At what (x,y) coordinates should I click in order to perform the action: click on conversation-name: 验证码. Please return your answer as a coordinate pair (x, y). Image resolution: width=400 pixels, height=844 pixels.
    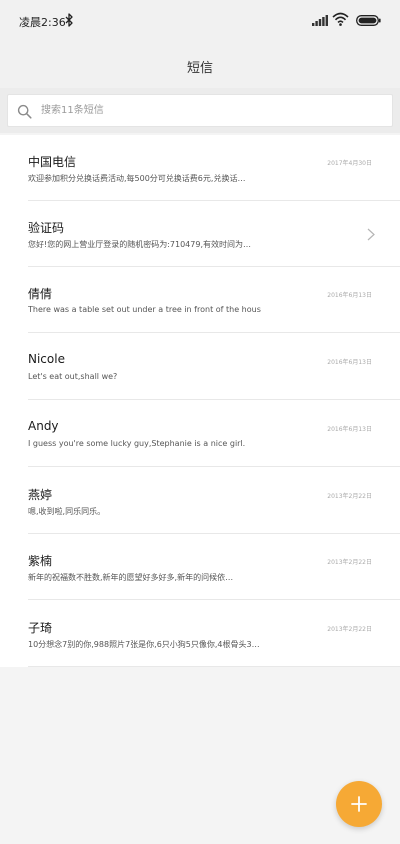
    Looking at the image, I should click on (46, 228).